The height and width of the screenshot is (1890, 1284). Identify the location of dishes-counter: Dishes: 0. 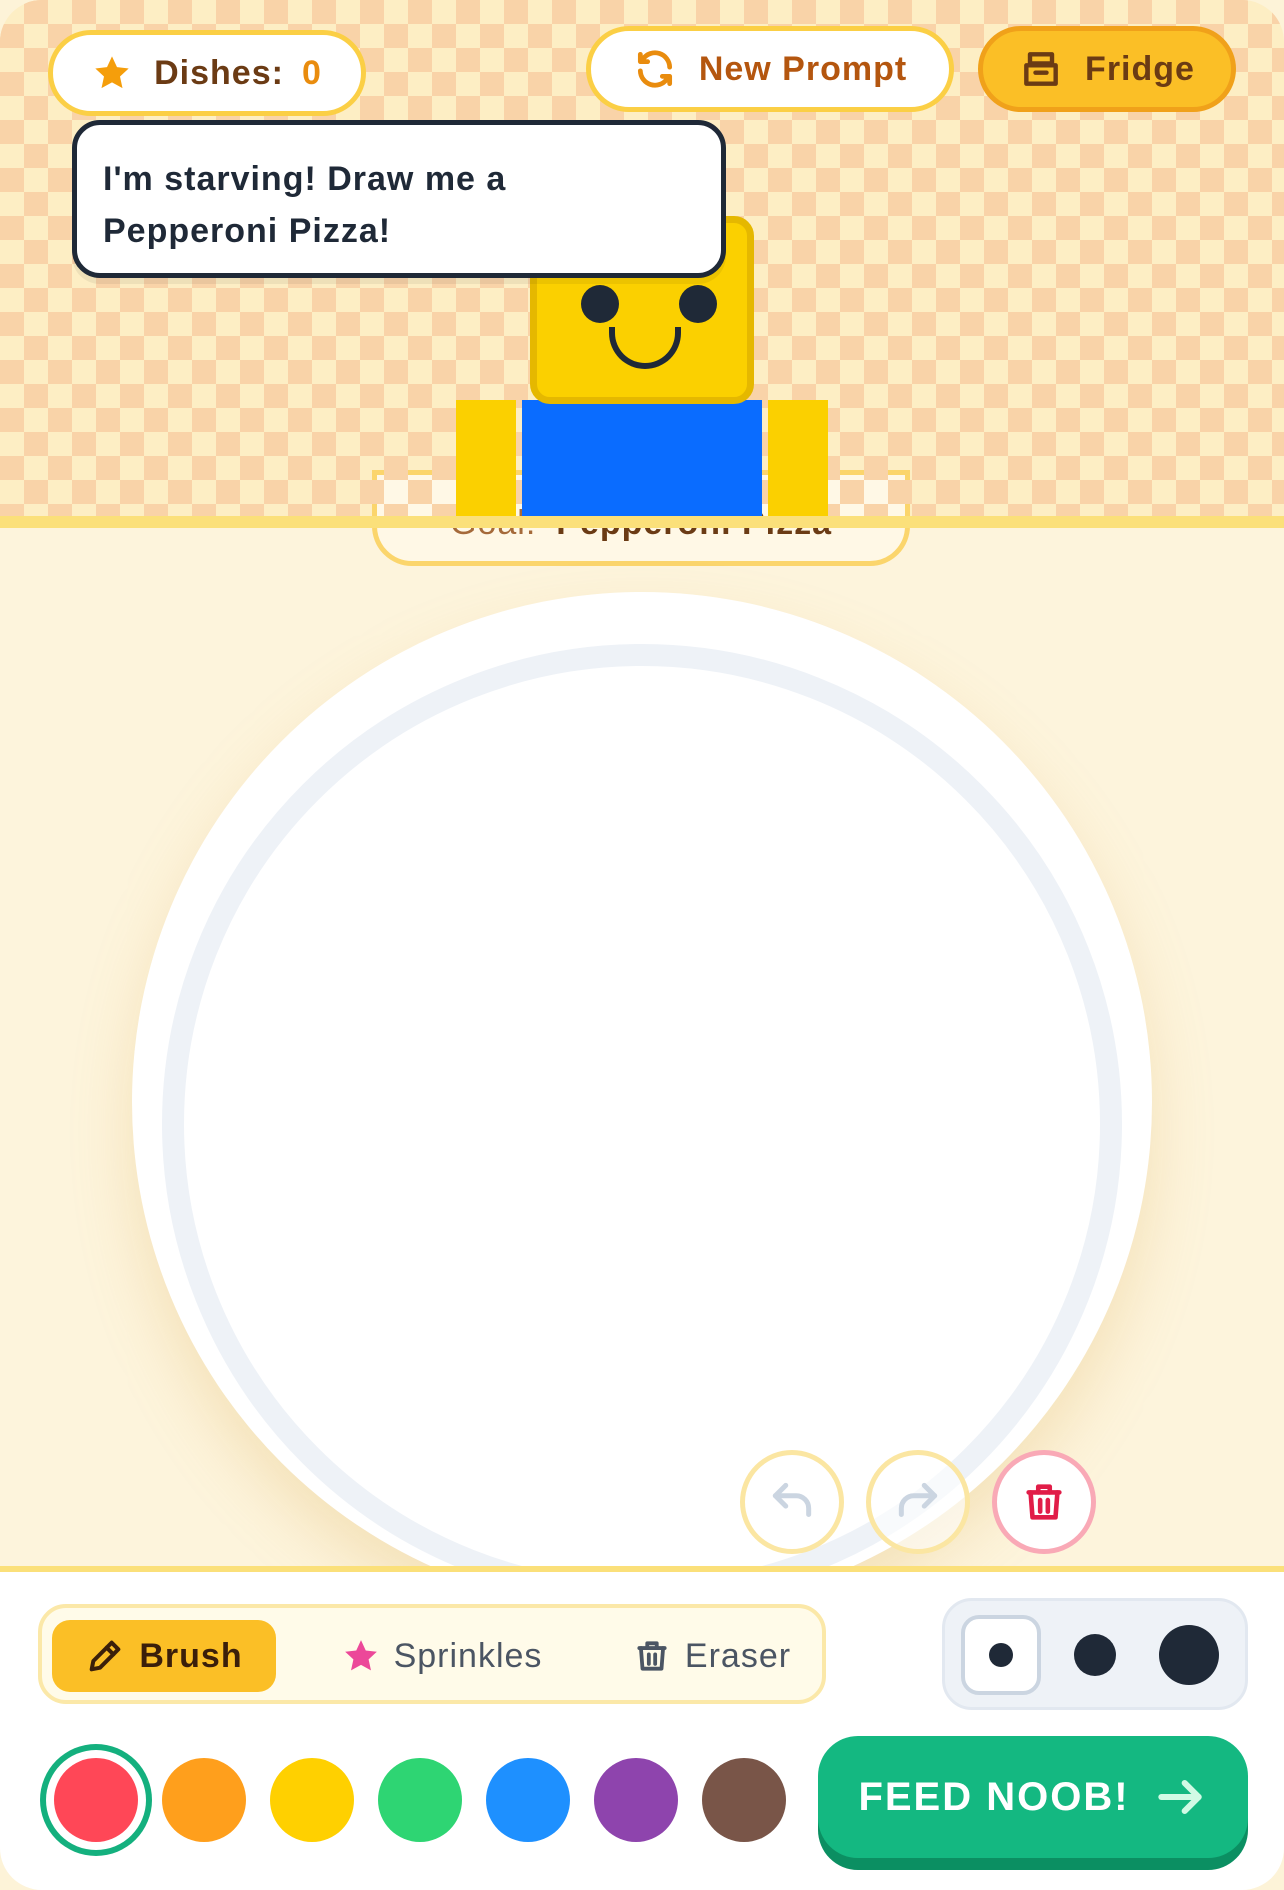
(207, 73).